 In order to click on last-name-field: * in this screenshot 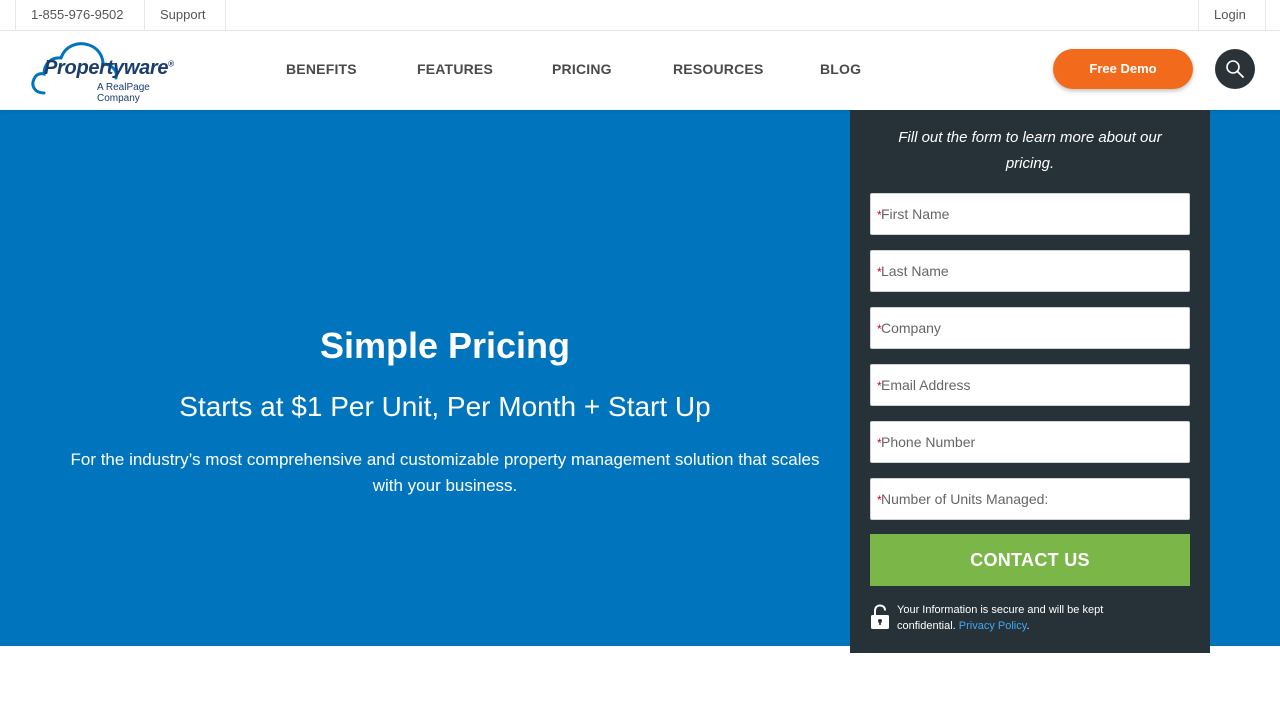, I will do `click(1030, 271)`.